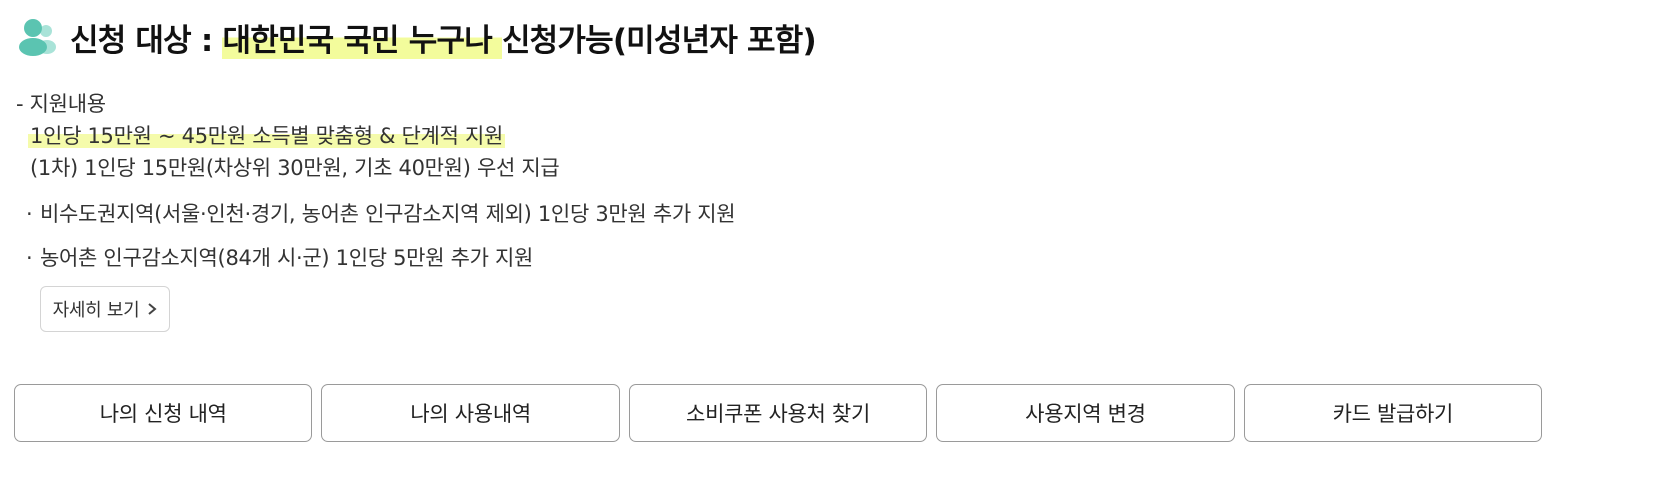 This screenshot has width=1663, height=491. I want to click on eligibility-highlight: 대한민국 국민 누구나, so click(362, 40).